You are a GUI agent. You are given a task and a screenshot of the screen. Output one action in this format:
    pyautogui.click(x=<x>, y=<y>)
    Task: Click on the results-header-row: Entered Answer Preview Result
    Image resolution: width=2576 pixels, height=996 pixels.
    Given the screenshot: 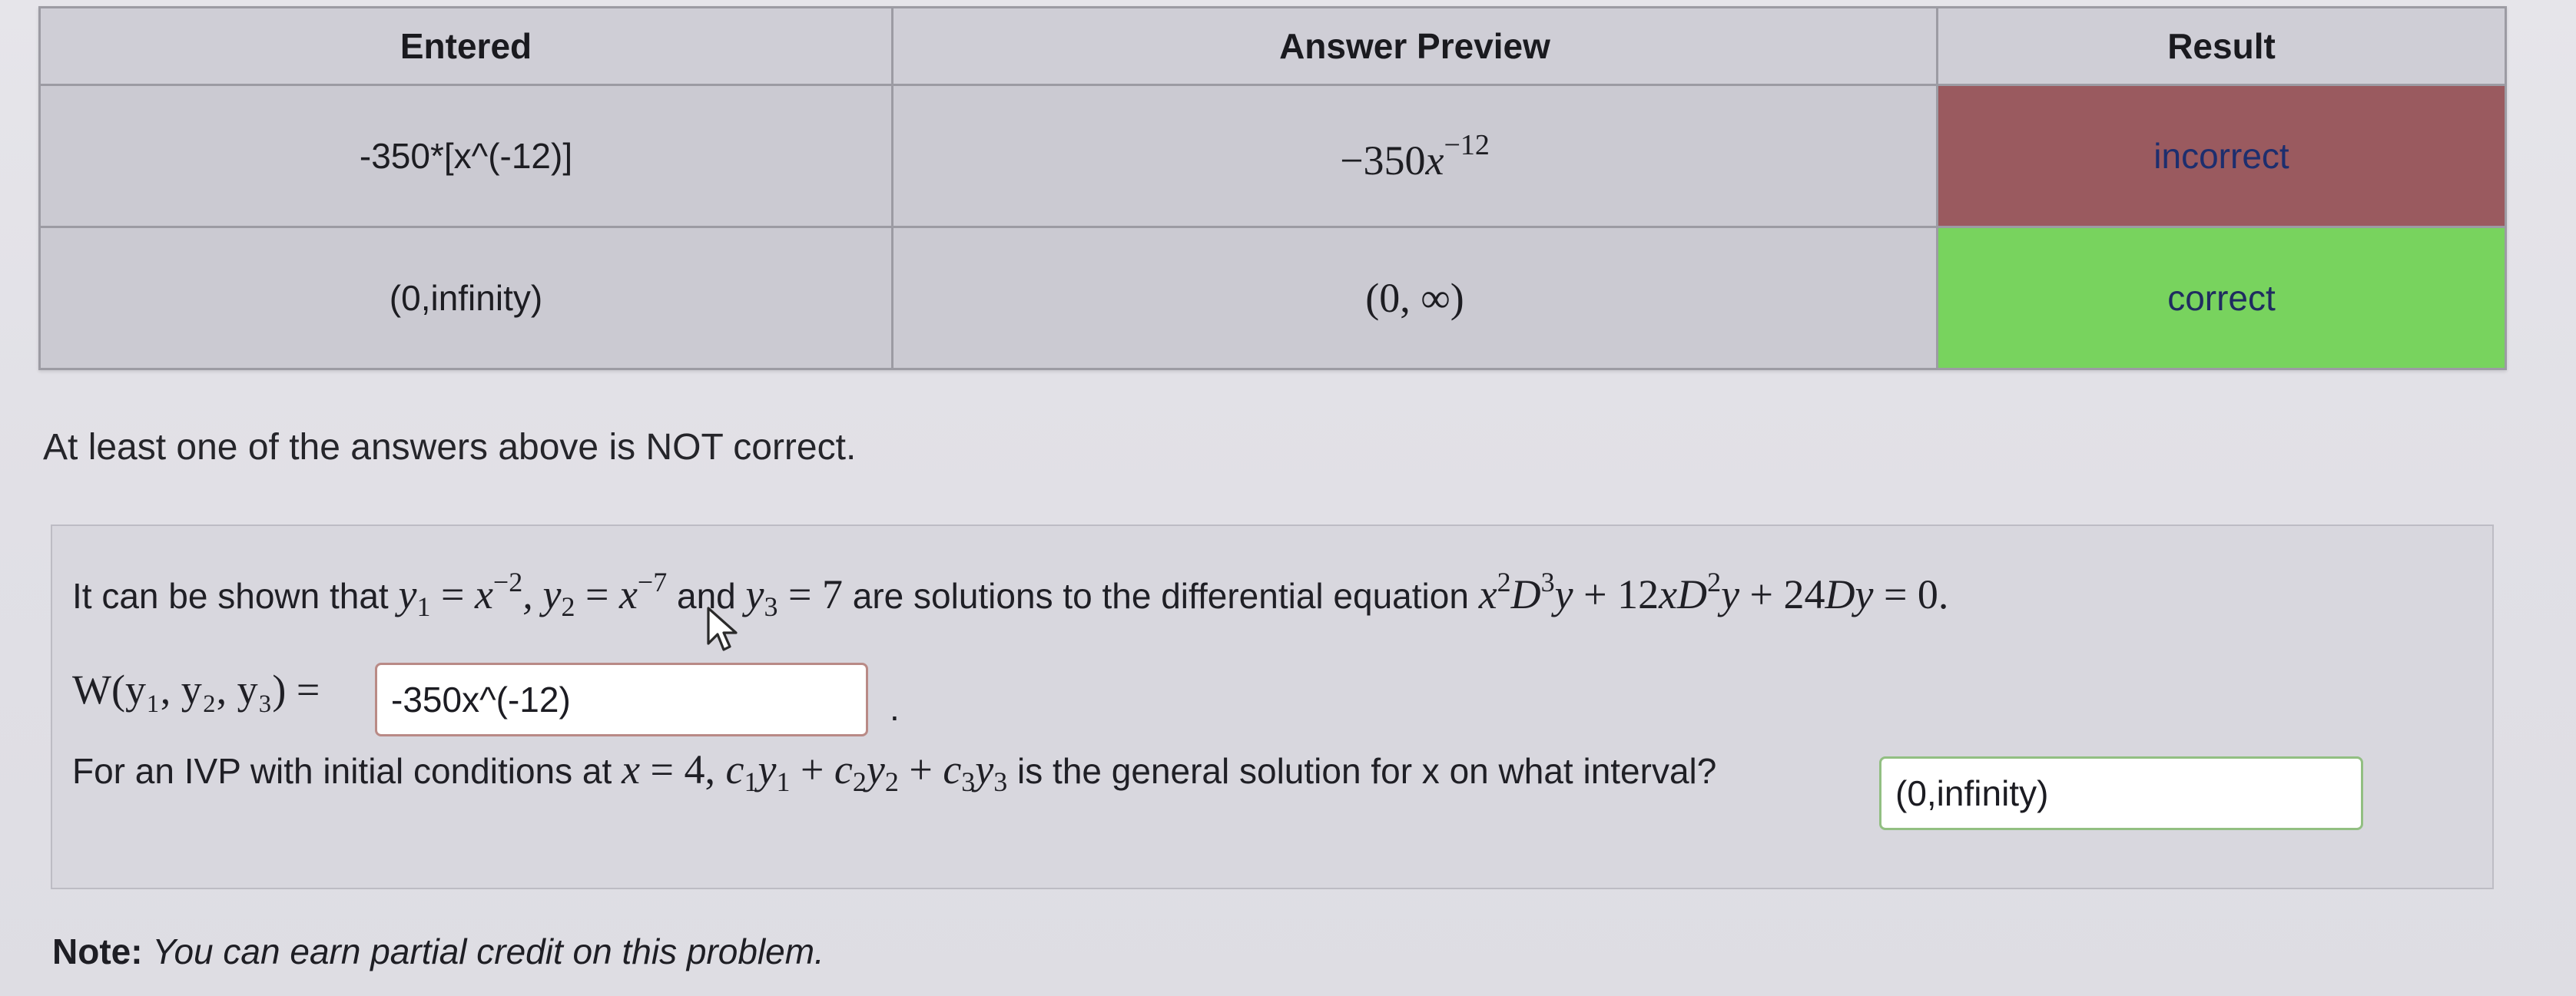 What is the action you would take?
    pyautogui.click(x=1272, y=46)
    